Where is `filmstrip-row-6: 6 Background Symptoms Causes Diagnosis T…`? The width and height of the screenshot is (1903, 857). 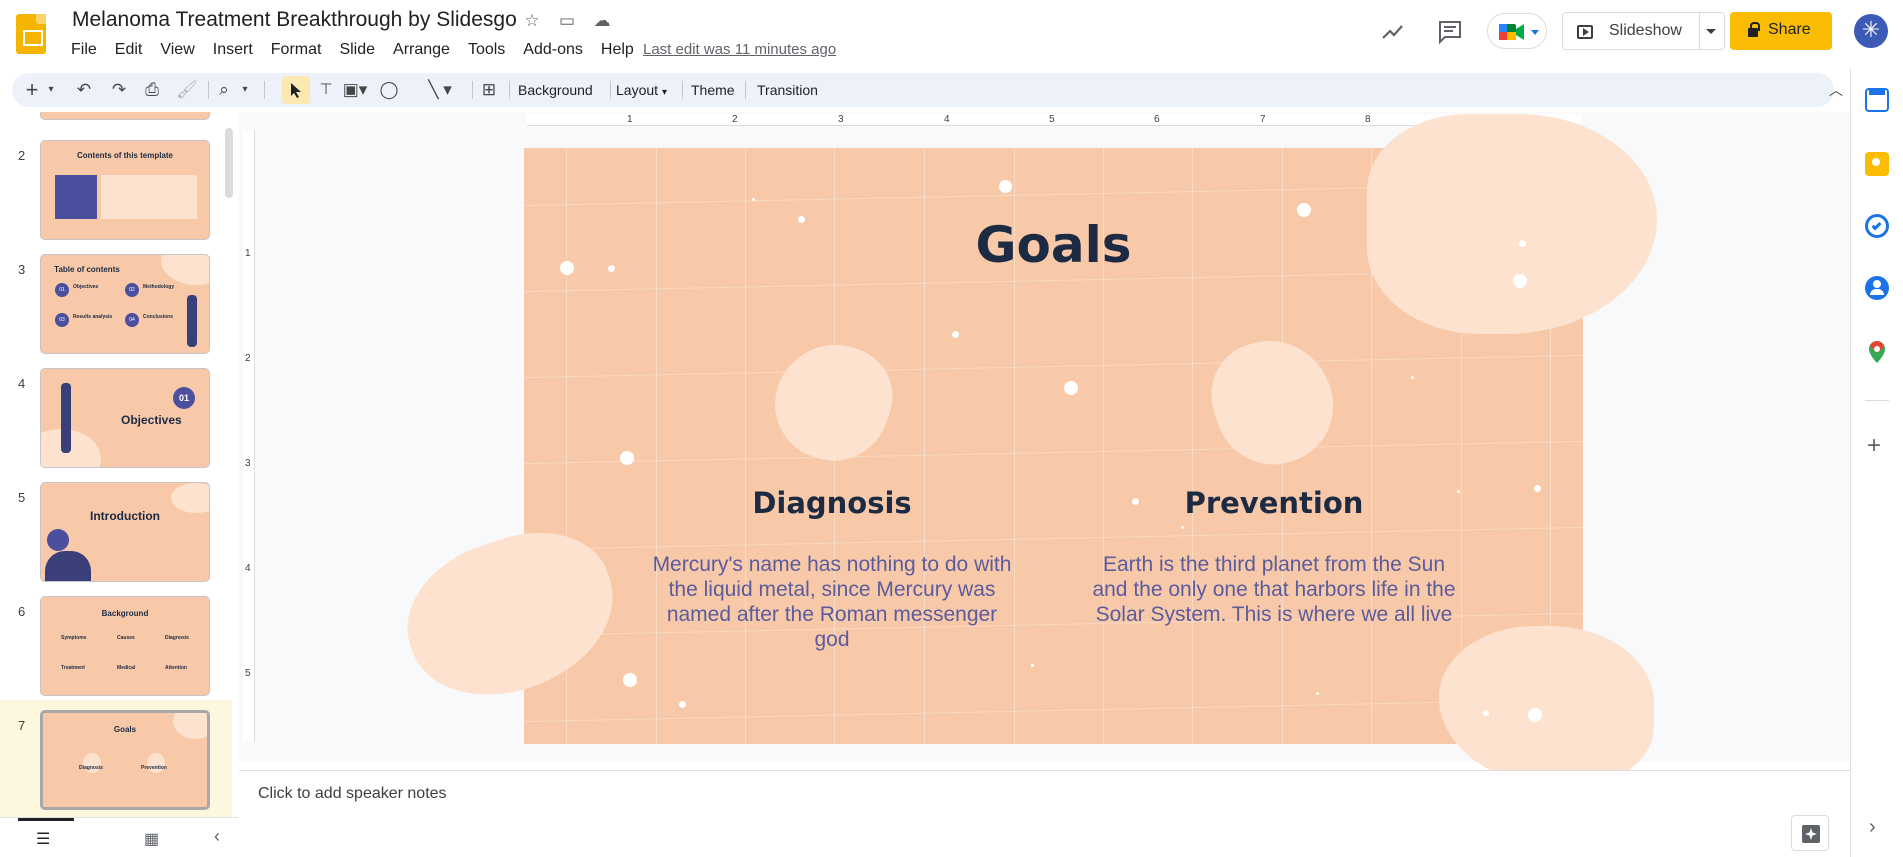
filmstrip-row-6: 6 Background Symptoms Causes Diagnosis T… is located at coordinates (116, 642).